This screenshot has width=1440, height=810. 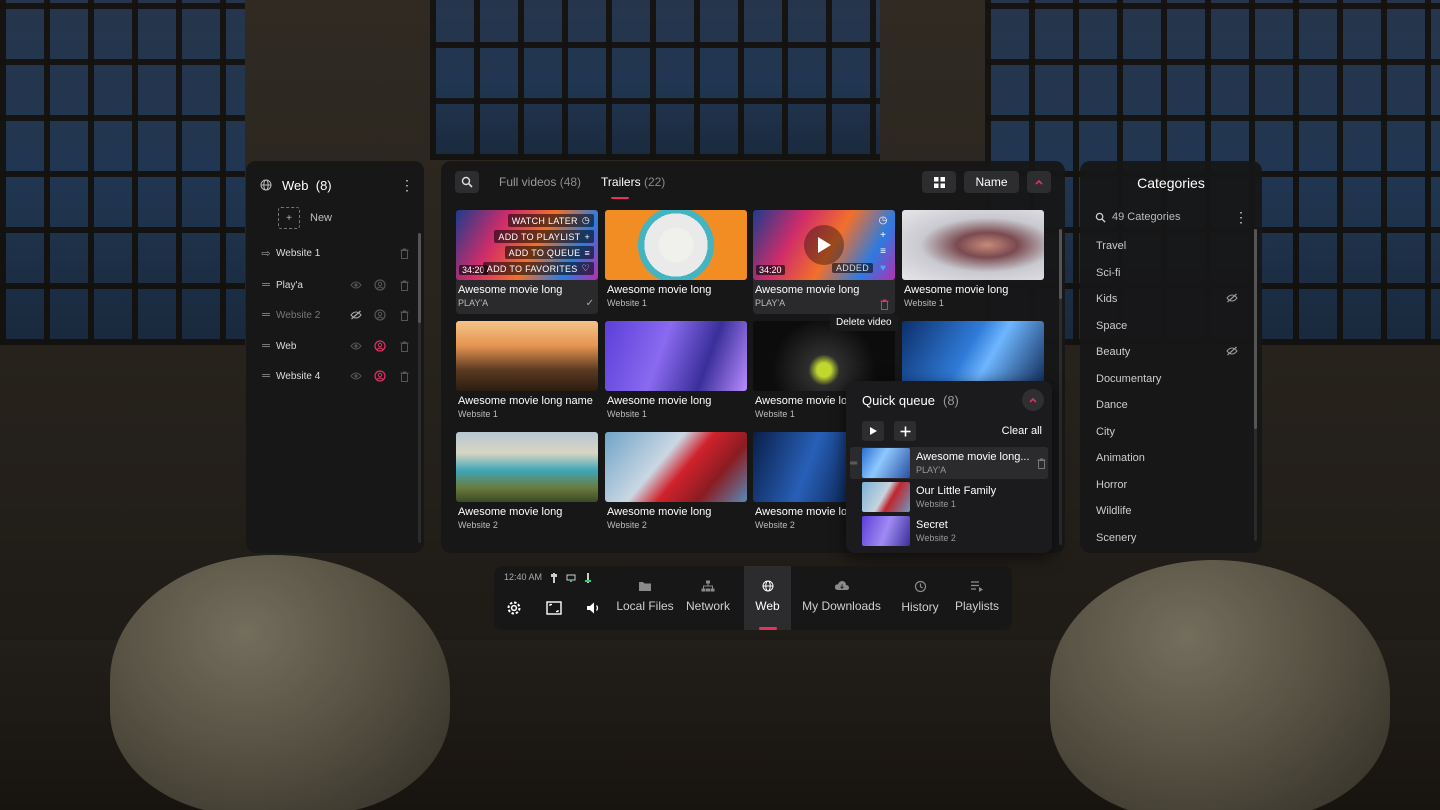 What do you see at coordinates (594, 608) in the screenshot?
I see `volume-button` at bounding box center [594, 608].